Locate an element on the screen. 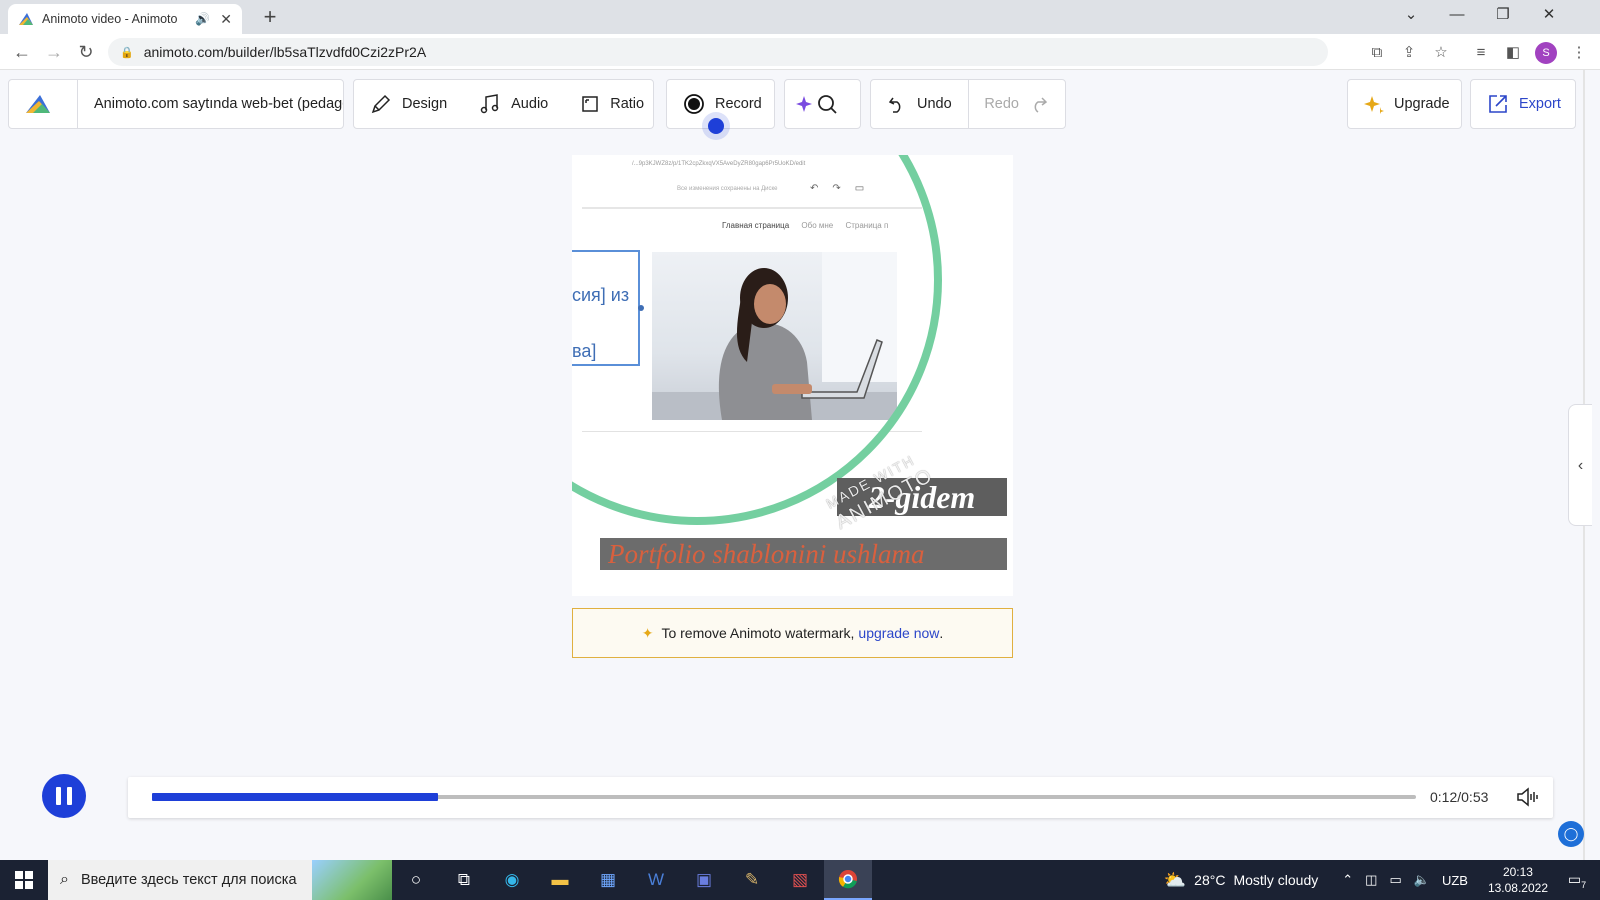 The height and width of the screenshot is (900, 1600). paint-app-icon: ✎ is located at coordinates (752, 880).